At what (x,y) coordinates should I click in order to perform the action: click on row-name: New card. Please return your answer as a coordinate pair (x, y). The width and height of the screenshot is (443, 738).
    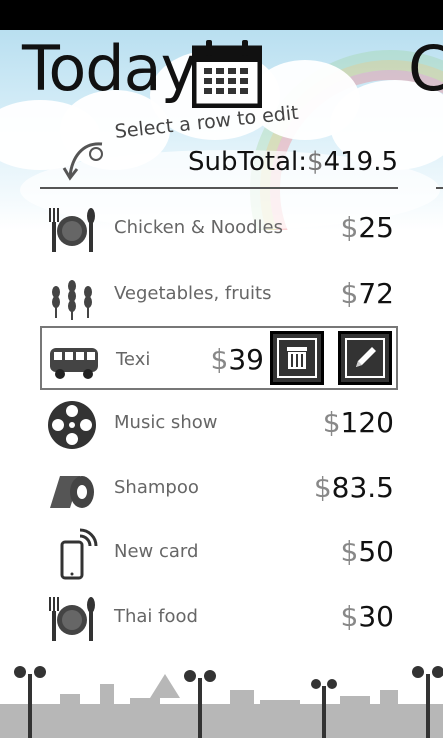
    Looking at the image, I should click on (156, 551).